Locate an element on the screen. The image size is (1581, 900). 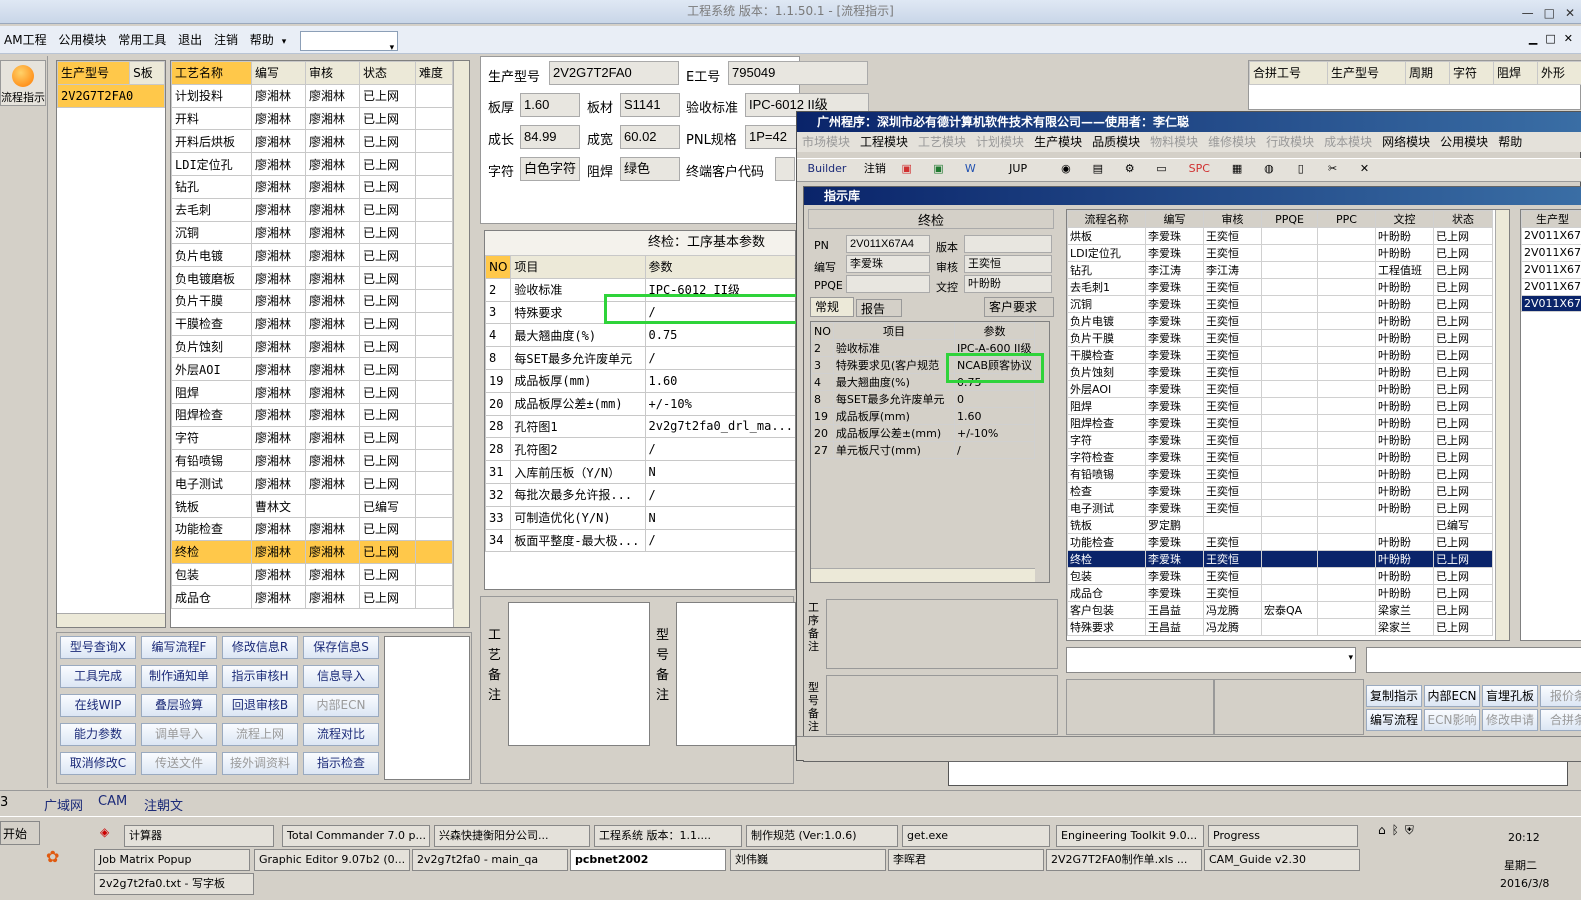
flow-cell: 冯龙腾 is located at coordinates (1232, 610).